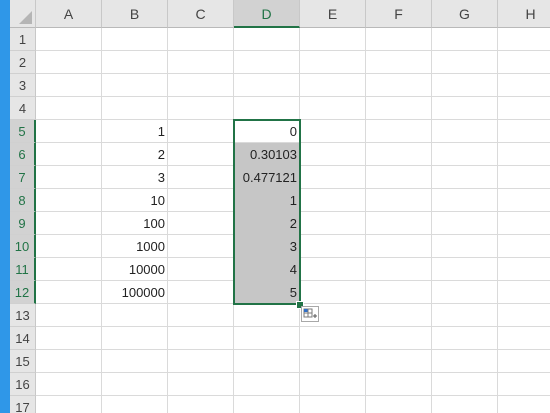 This screenshot has width=550, height=413. What do you see at coordinates (23, 62) in the screenshot?
I see `row-header-2: 2` at bounding box center [23, 62].